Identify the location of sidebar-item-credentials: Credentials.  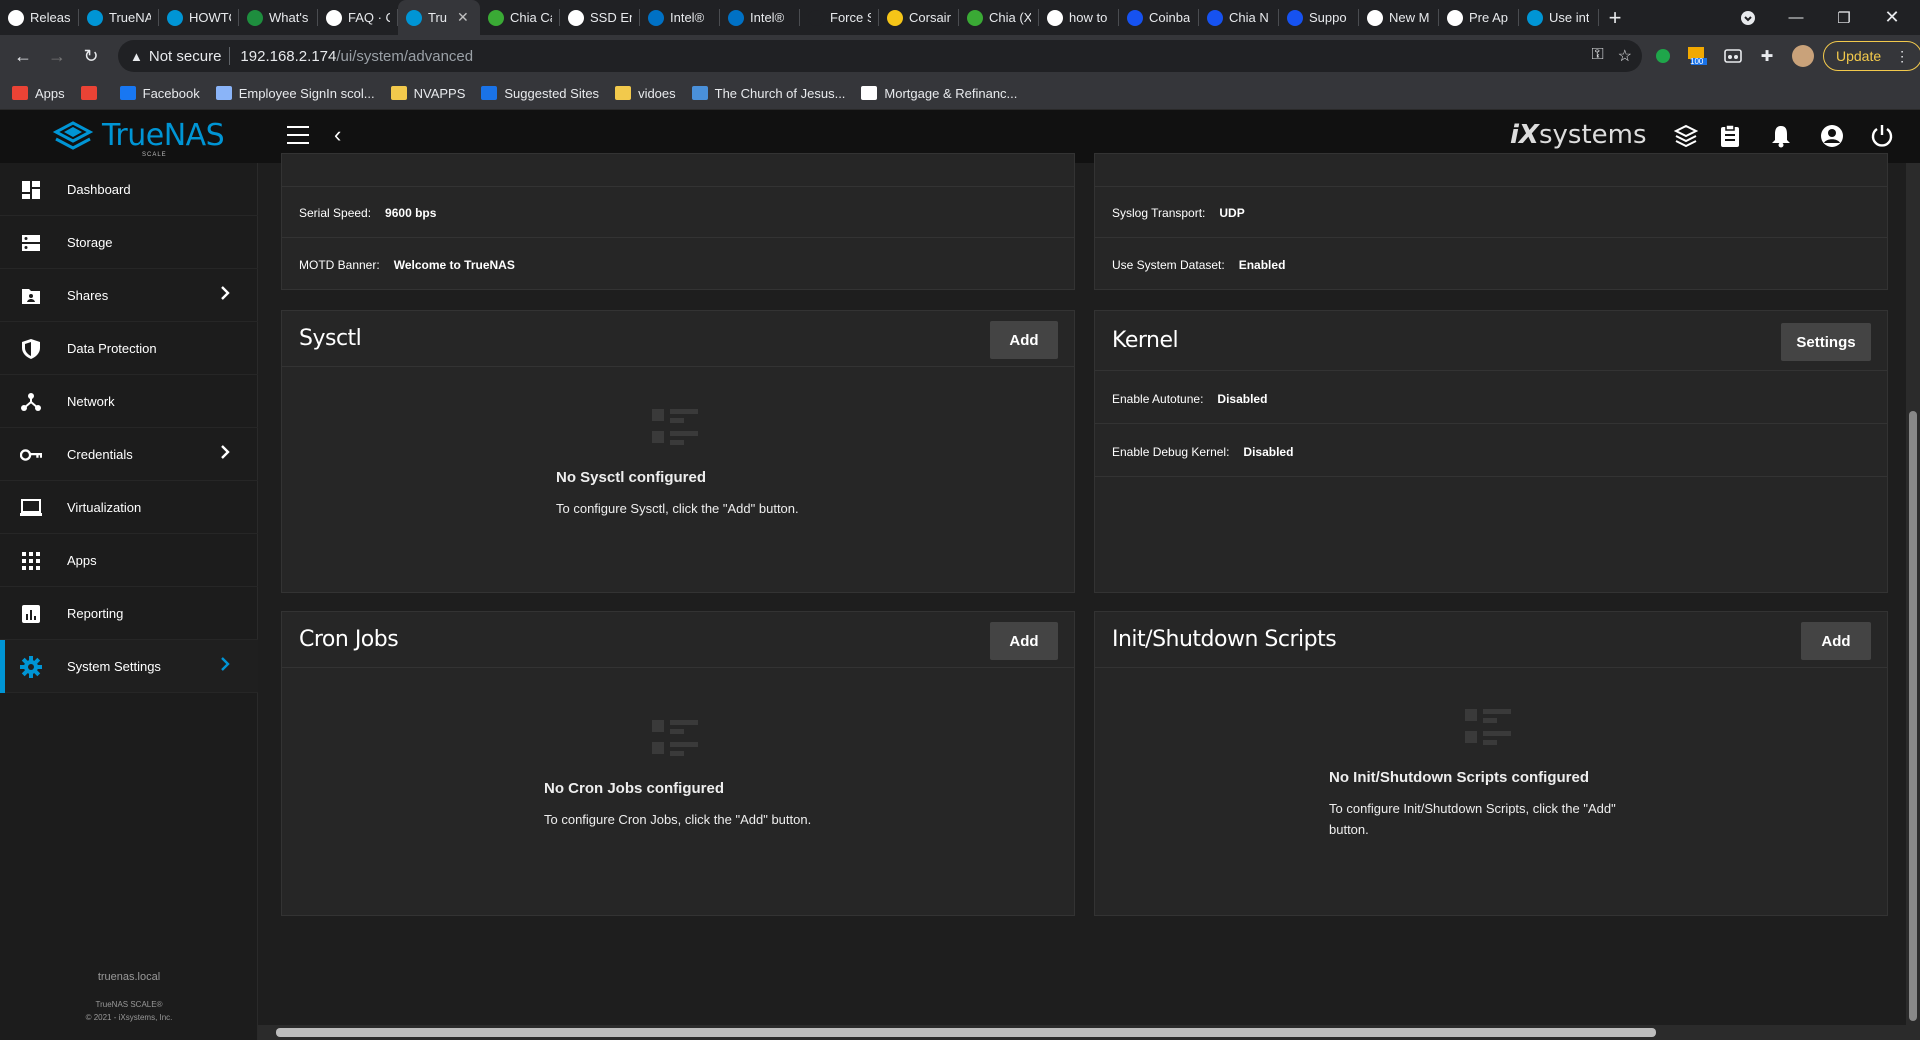
(129, 454).